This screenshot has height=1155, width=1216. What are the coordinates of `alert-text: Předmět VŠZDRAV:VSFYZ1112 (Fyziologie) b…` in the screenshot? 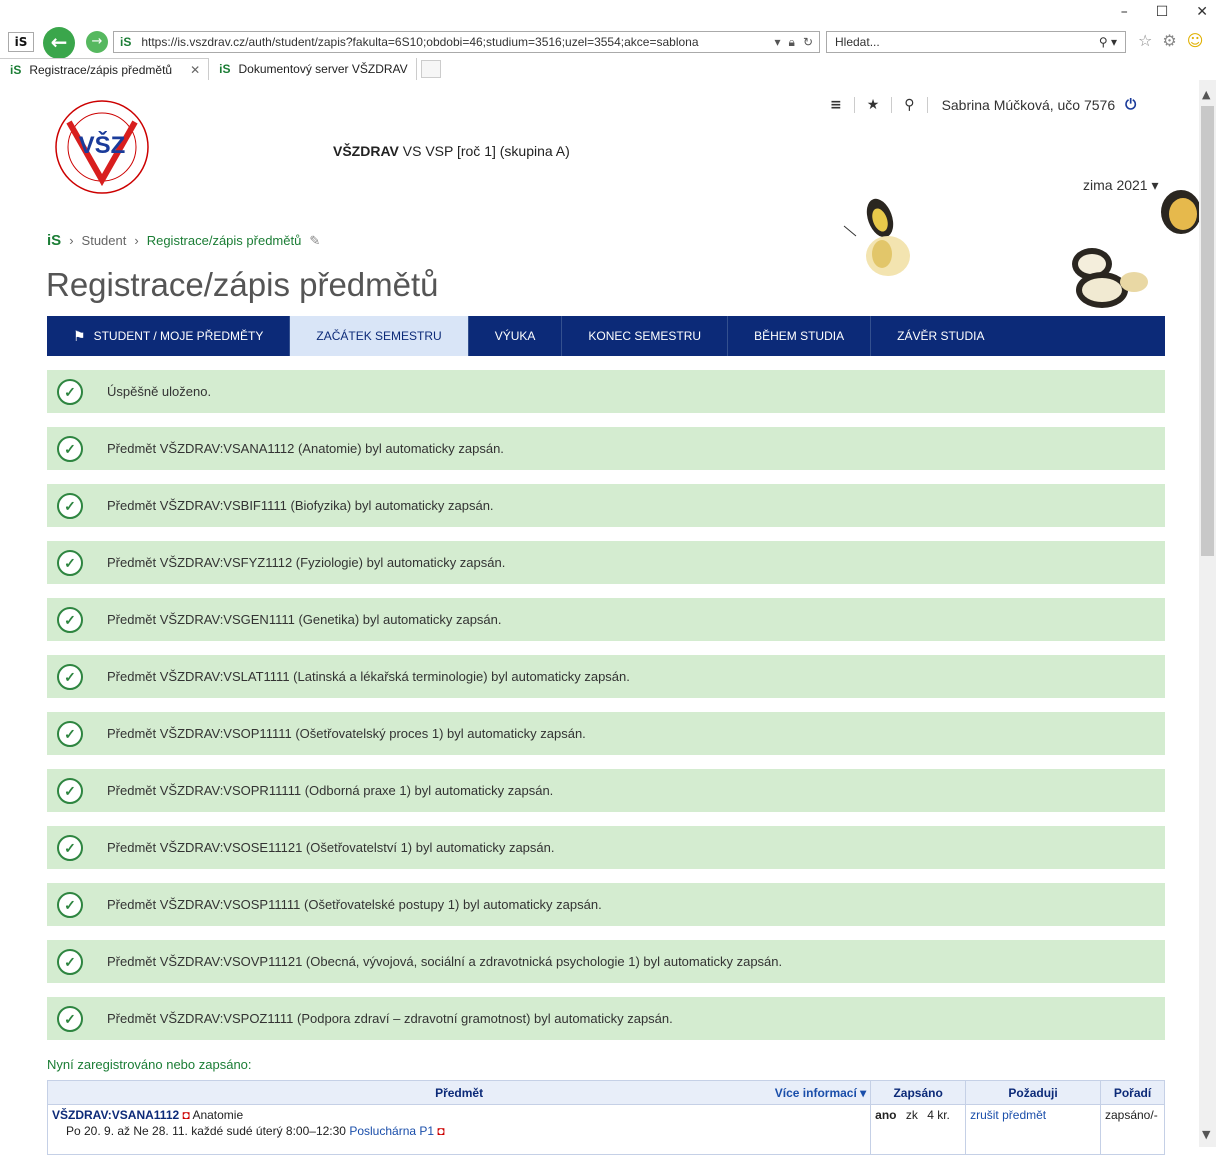 It's located at (306, 562).